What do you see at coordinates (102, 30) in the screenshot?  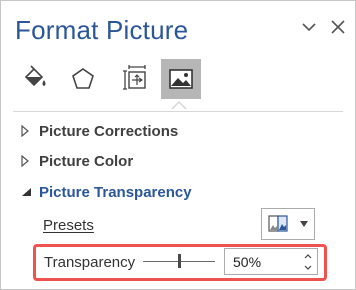 I see `pane-title: Format Picture` at bounding box center [102, 30].